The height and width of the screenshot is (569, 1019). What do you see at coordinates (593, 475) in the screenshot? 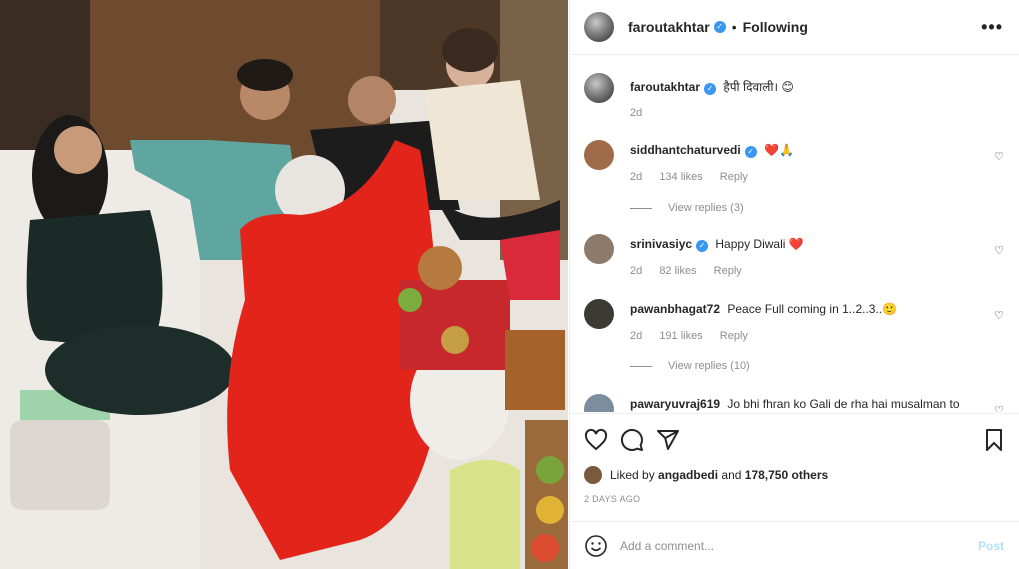
I see `liker-avatar` at bounding box center [593, 475].